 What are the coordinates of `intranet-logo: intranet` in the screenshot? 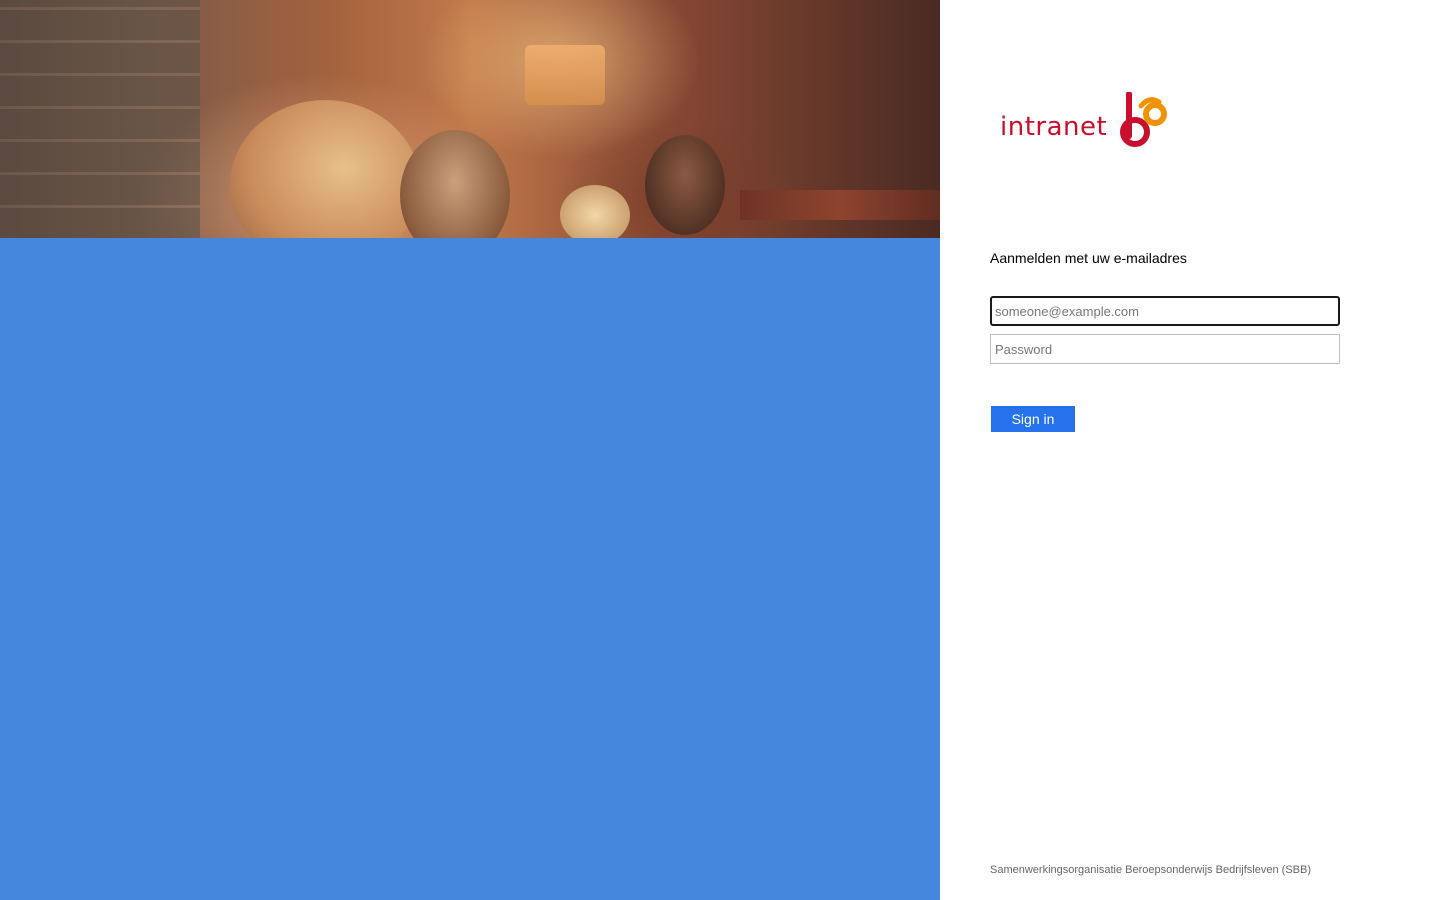 It's located at (1084, 121).